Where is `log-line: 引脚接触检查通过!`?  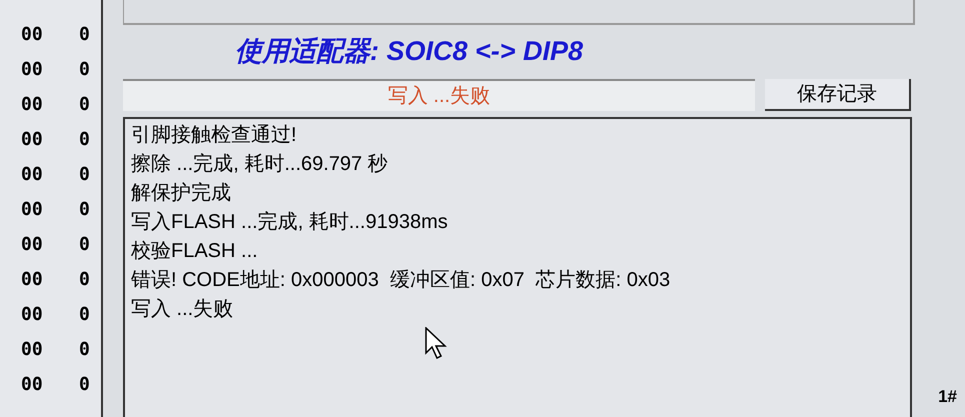
log-line: 引脚接触检查通过! is located at coordinates (214, 135).